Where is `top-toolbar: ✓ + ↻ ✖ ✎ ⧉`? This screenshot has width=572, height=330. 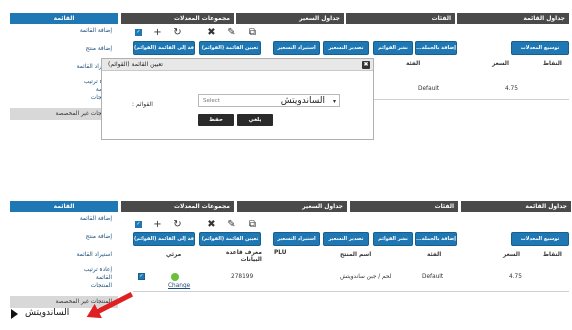
top-toolbar: ✓ + ↻ ✖ ✎ ⧉ is located at coordinates (195, 33).